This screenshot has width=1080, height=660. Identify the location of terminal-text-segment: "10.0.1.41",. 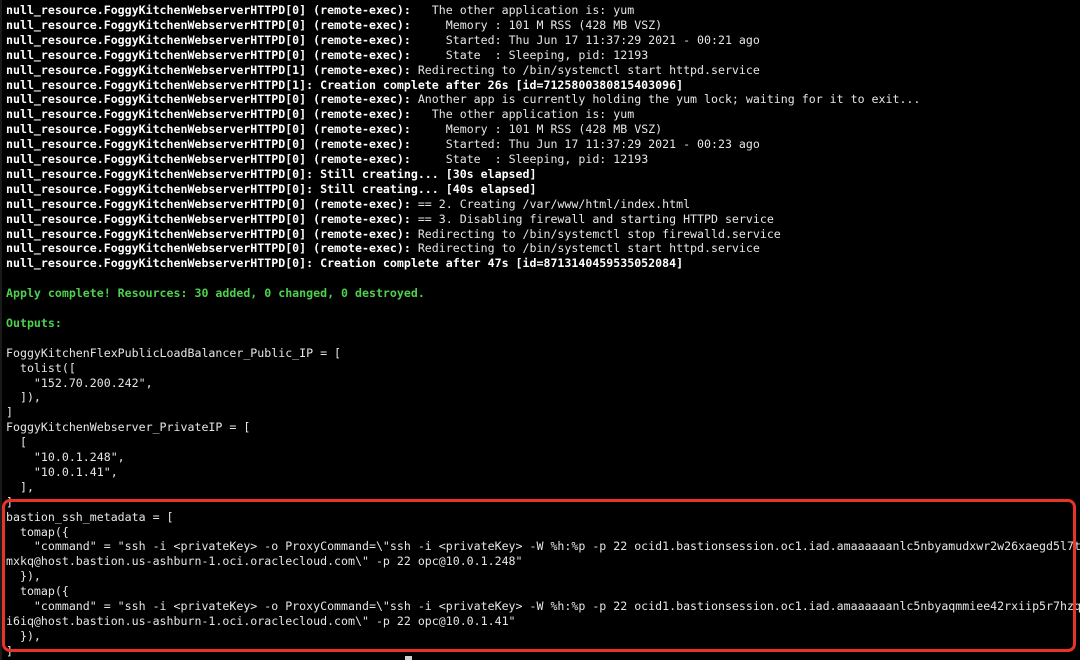
(62, 471).